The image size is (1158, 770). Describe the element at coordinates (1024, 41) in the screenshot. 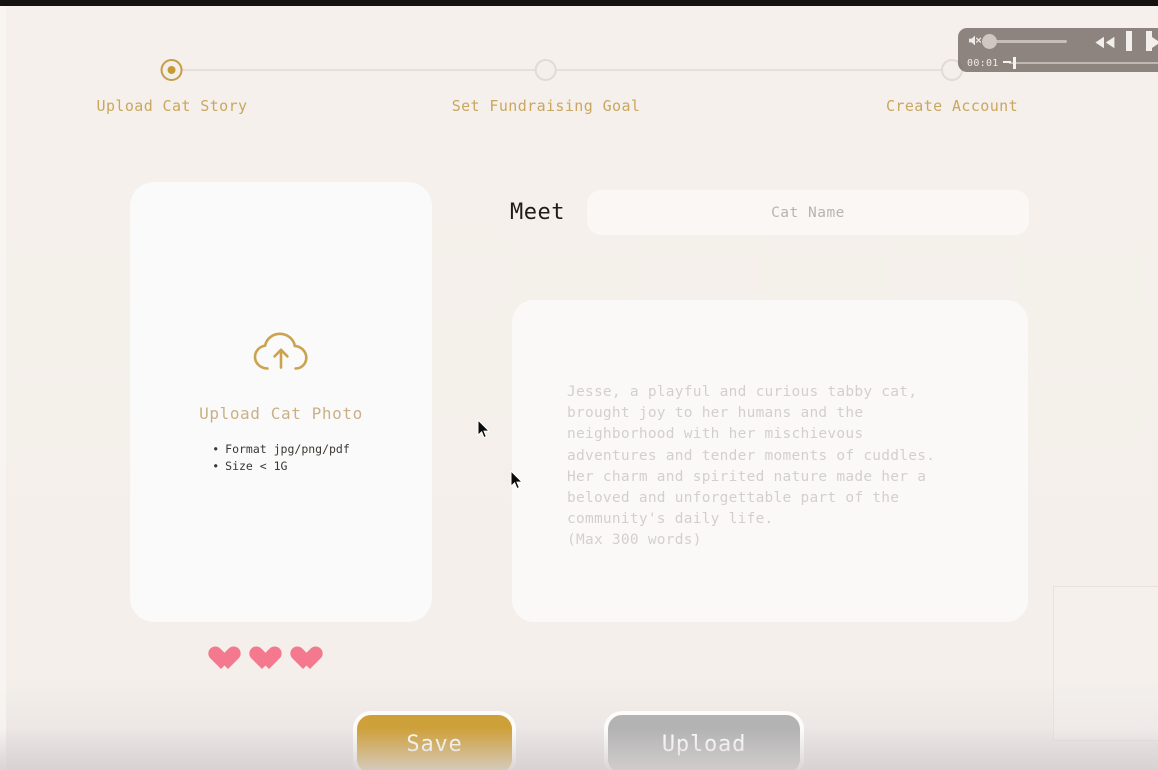

I see `volume-slider` at that location.